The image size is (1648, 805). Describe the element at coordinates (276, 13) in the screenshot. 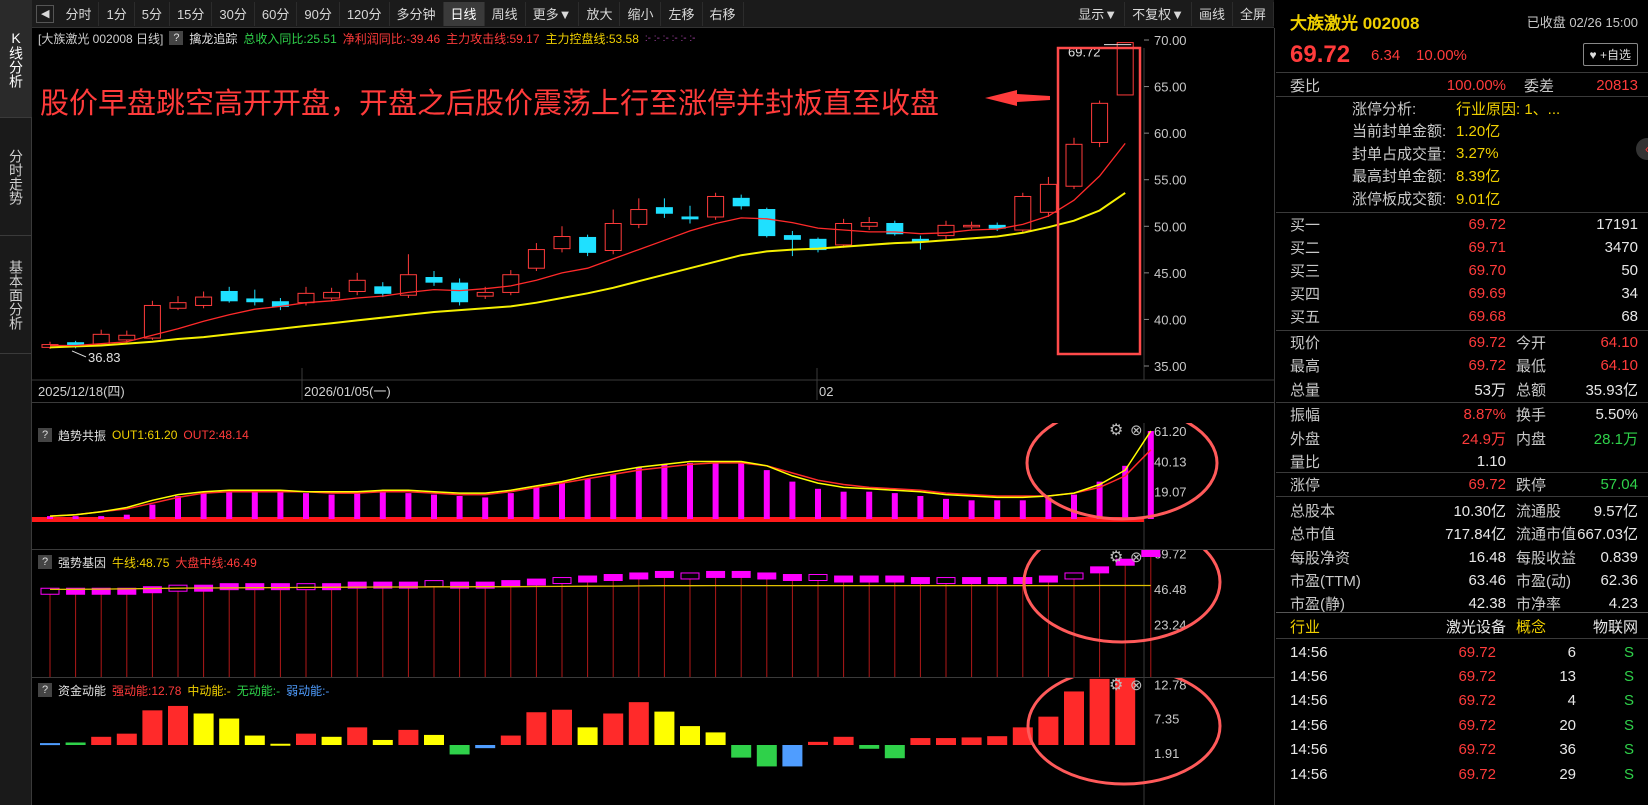

I see `period-button: 60分` at that location.